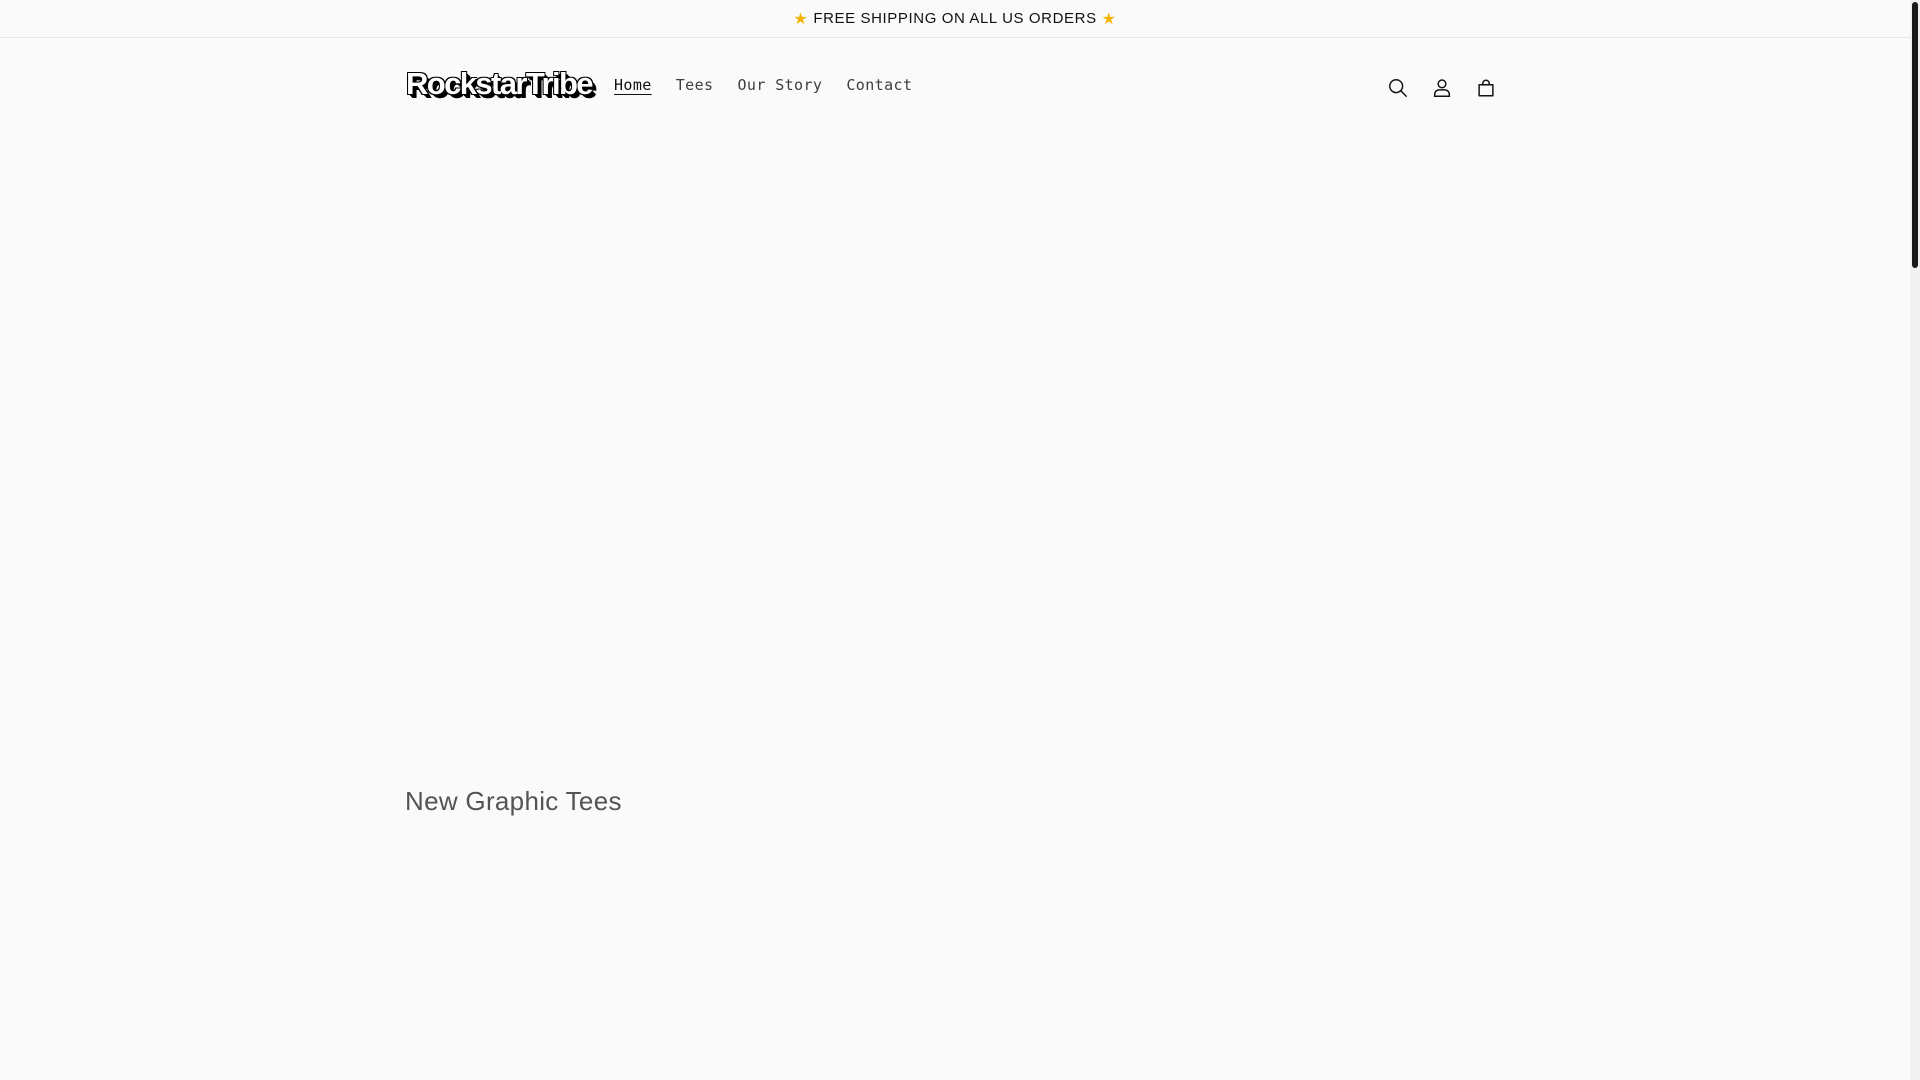  I want to click on cart-icon, so click(1486, 88).